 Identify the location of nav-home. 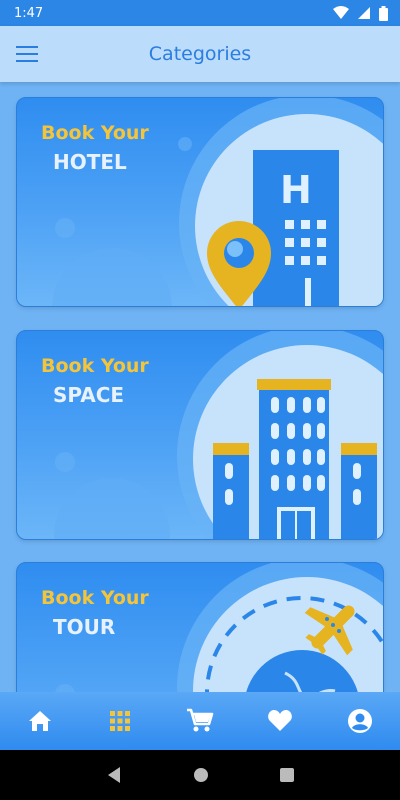
(40, 721).